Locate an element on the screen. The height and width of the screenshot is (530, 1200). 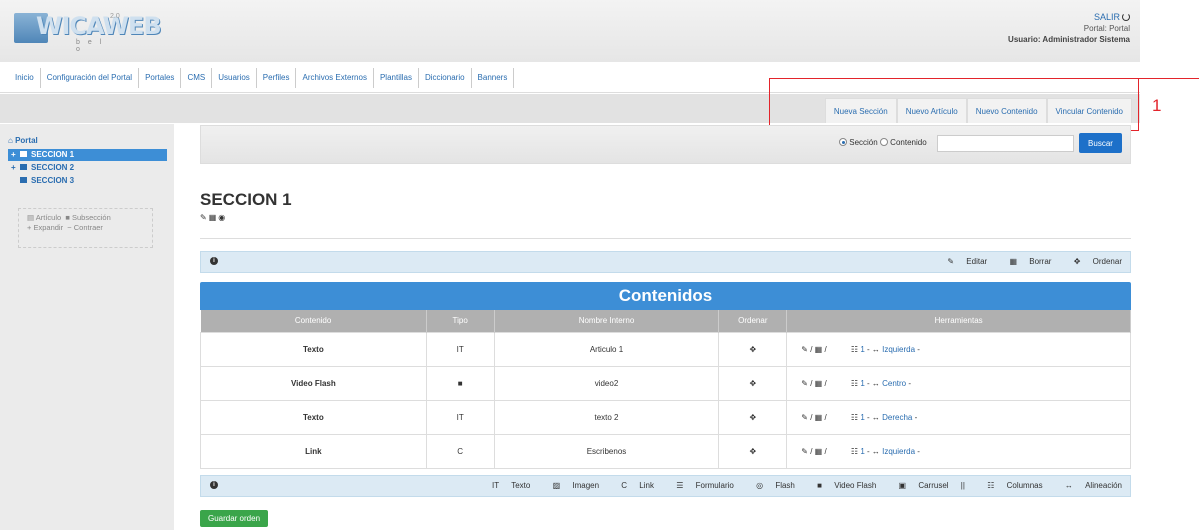
borrar-button: ▦ Borrar is located at coordinates (1025, 261).